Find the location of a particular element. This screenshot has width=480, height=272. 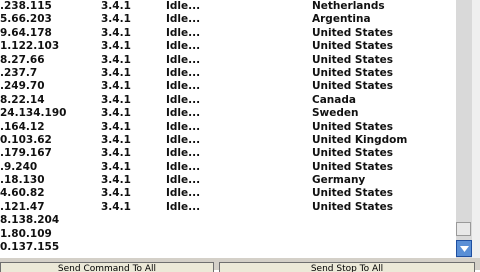

list-row: 8.22.14 3.4.1 Idle... Canada is located at coordinates (228, 100).